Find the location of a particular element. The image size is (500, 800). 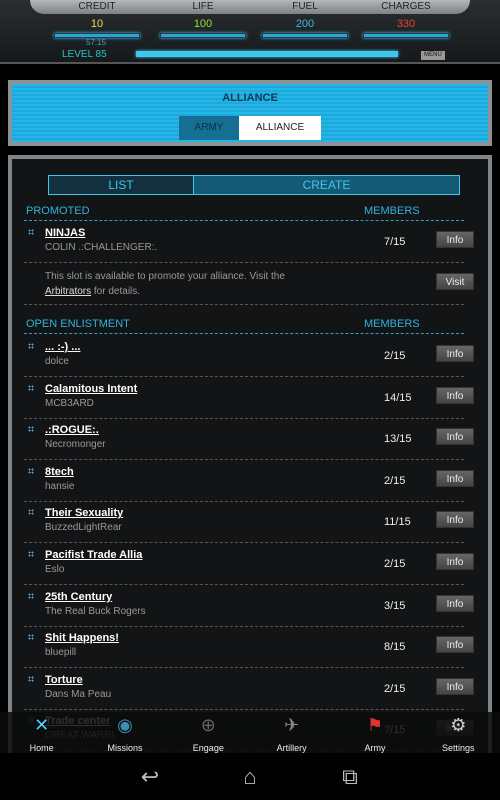

crosshair-icon: ⊕ is located at coordinates (208, 725).